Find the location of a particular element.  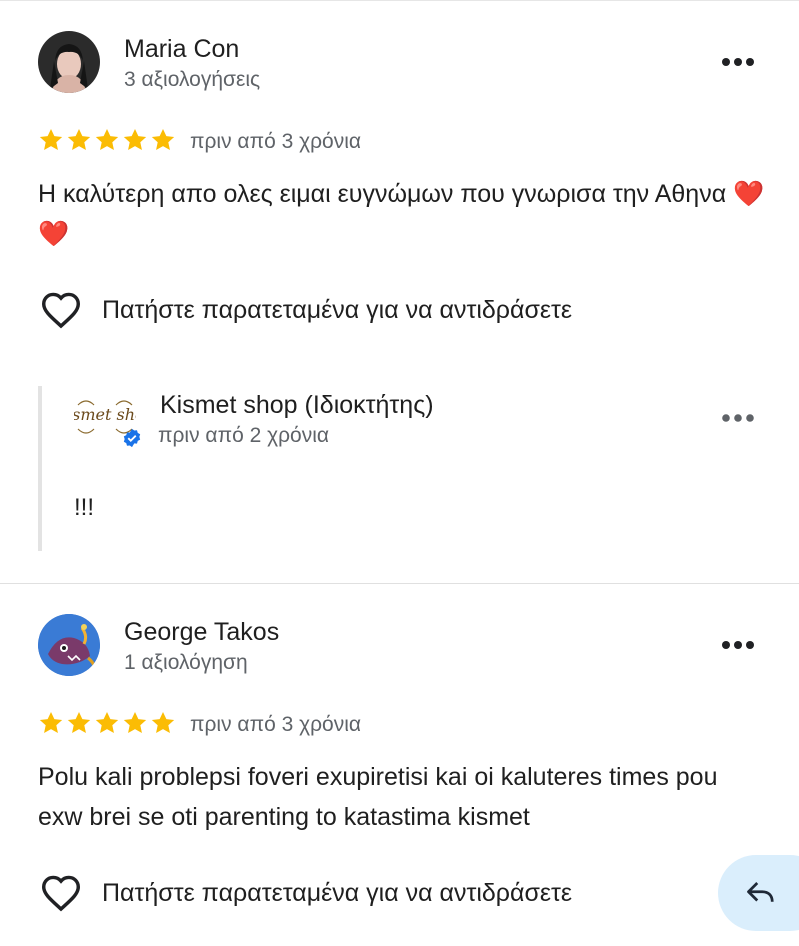

reviewer-review-count: 1 αξιολόγηση is located at coordinates (186, 662).